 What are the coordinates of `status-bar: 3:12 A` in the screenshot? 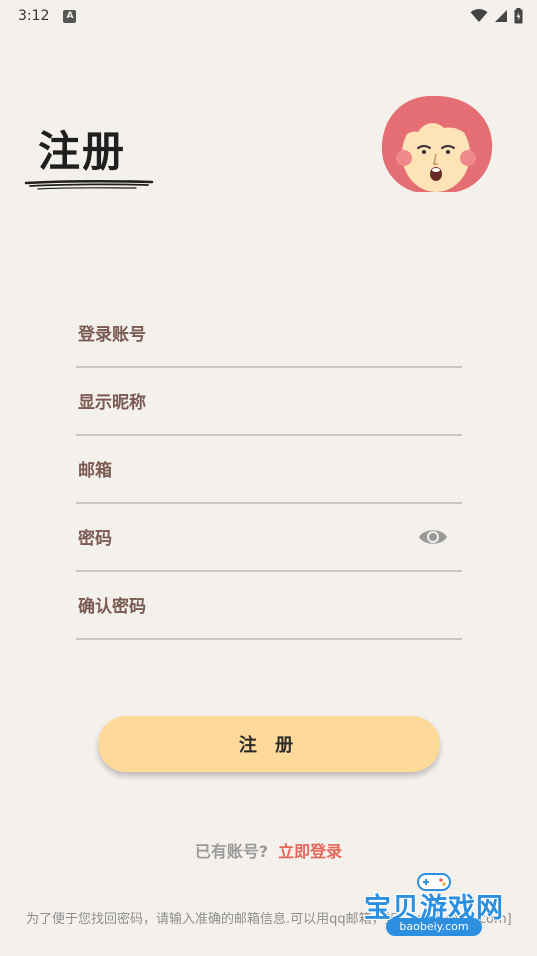 It's located at (268, 16).